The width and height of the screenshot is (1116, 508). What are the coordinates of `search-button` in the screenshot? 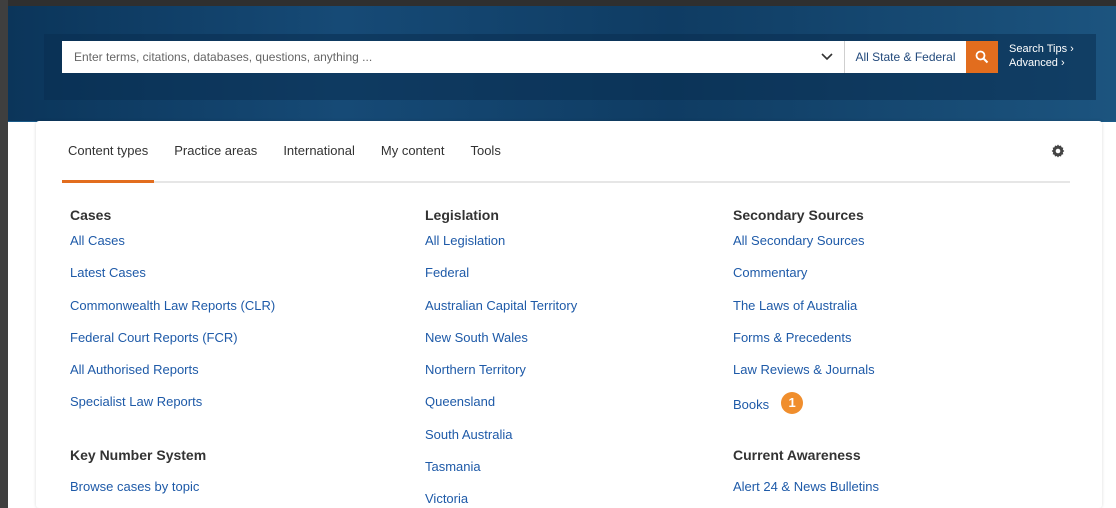 It's located at (982, 57).